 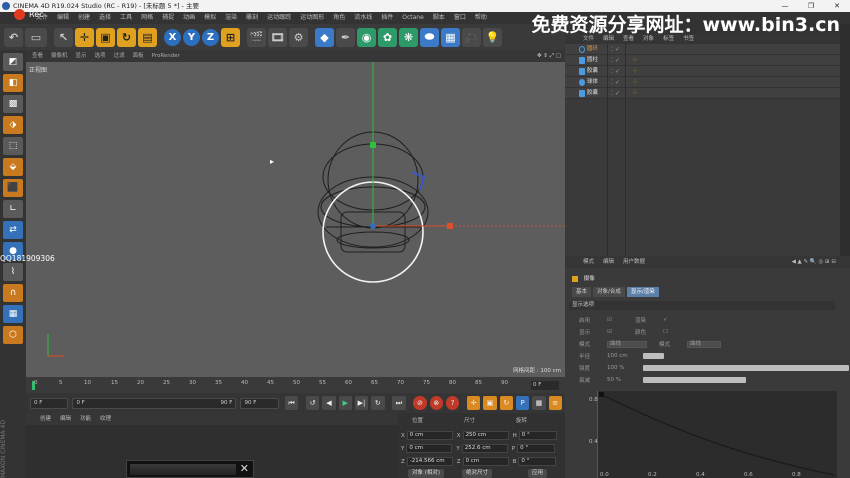 What do you see at coordinates (746, 368) in the screenshot?
I see `strength-slider` at bounding box center [746, 368].